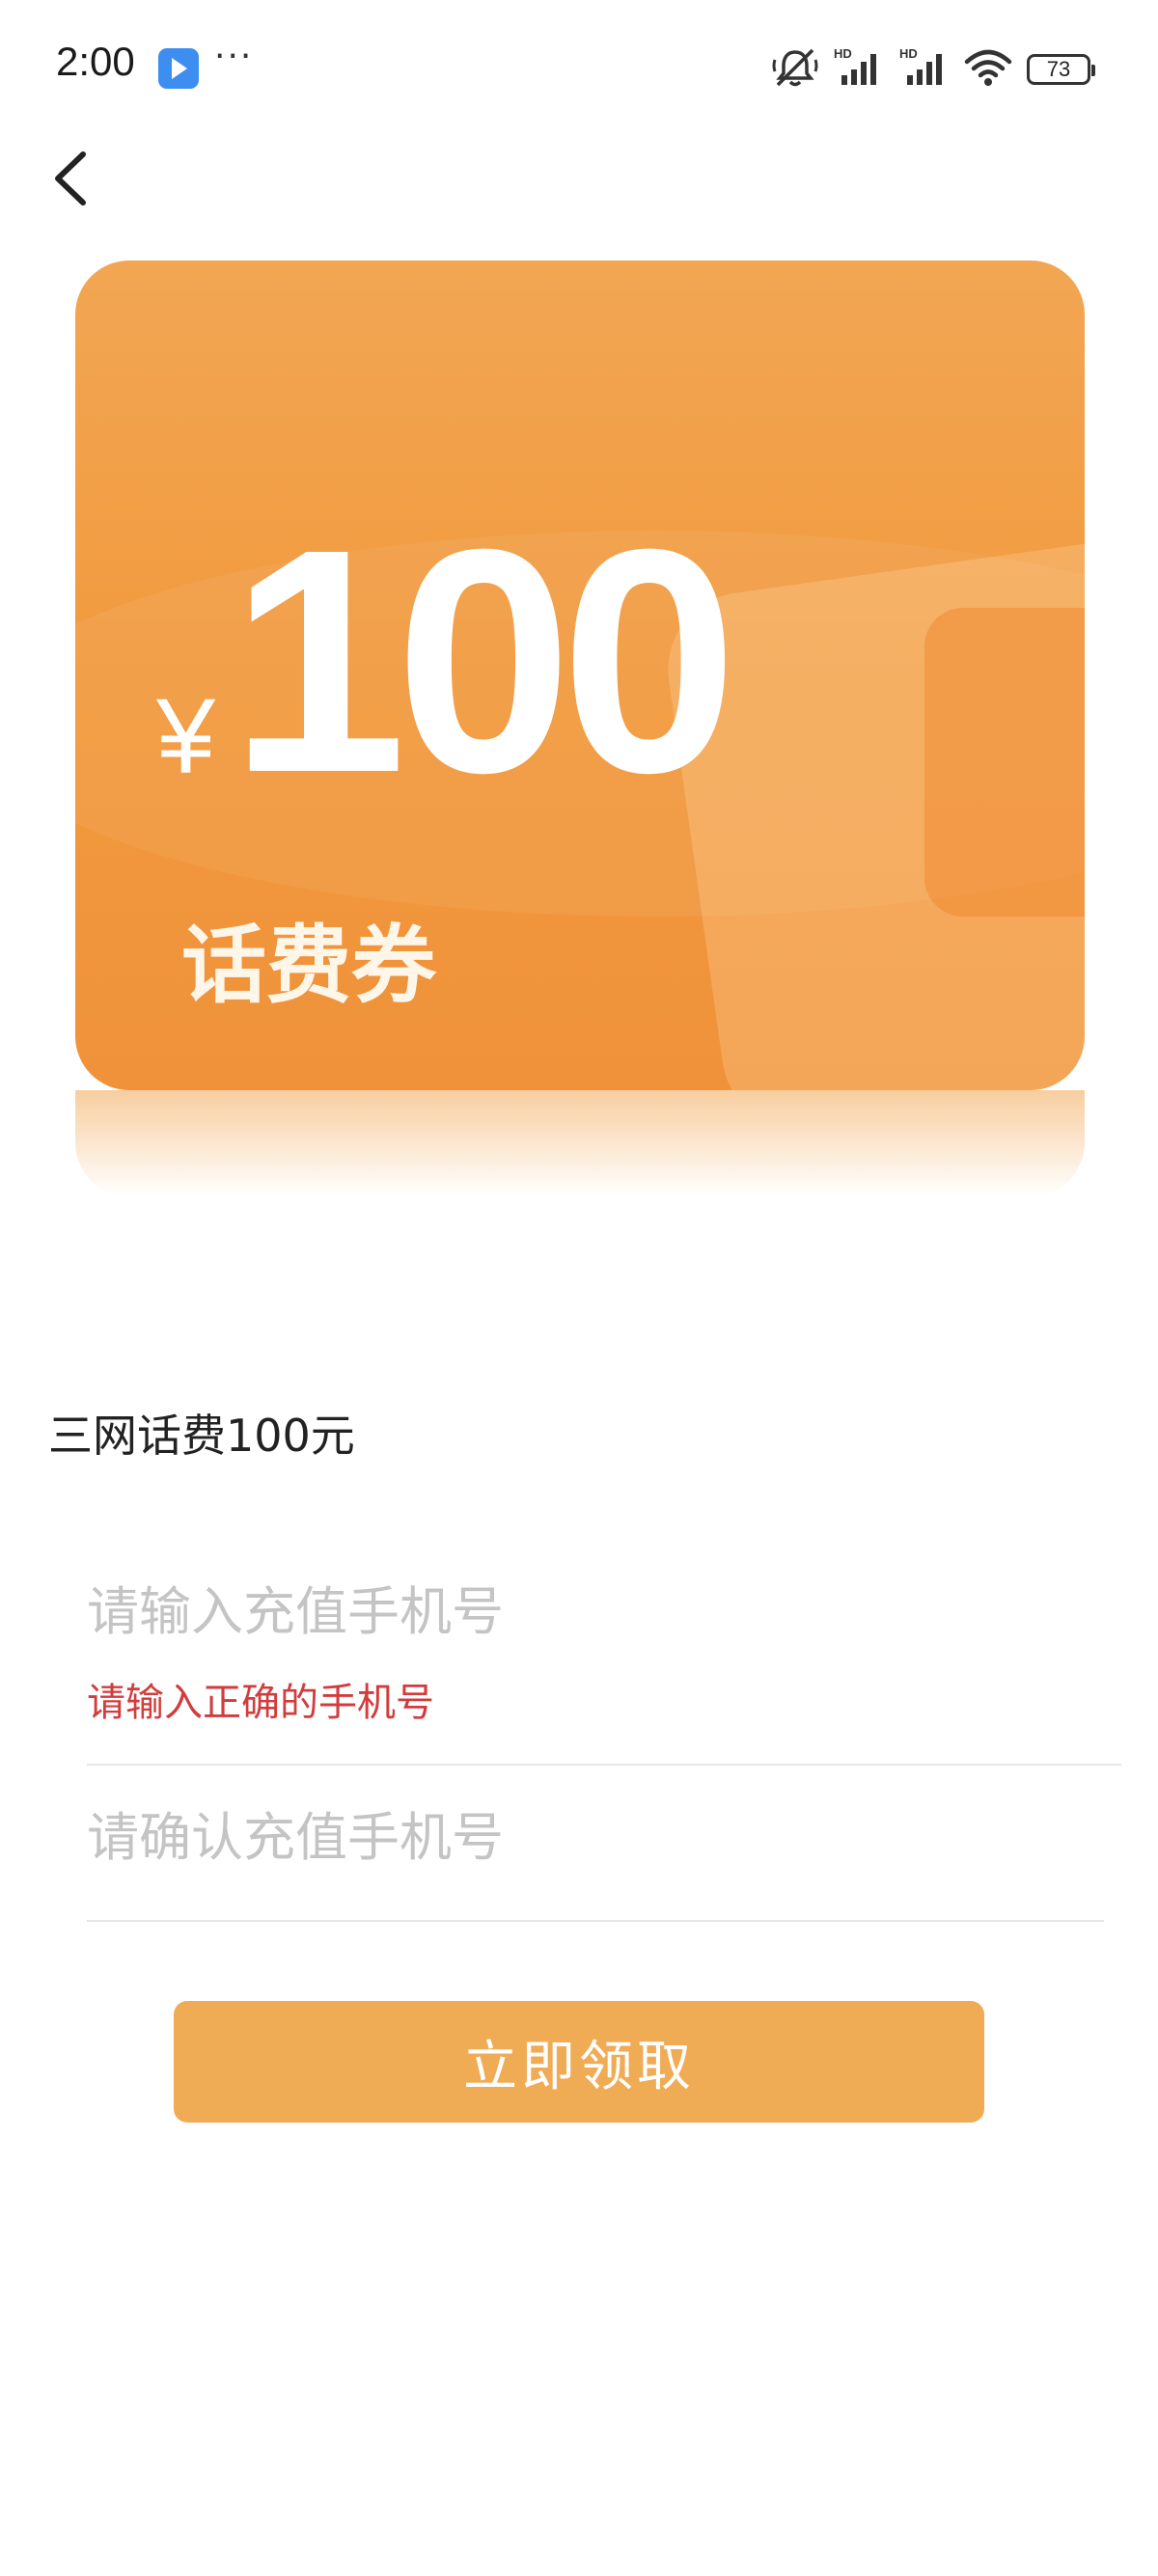  Describe the element at coordinates (580, 1143) in the screenshot. I see `coupon-reflection` at that location.